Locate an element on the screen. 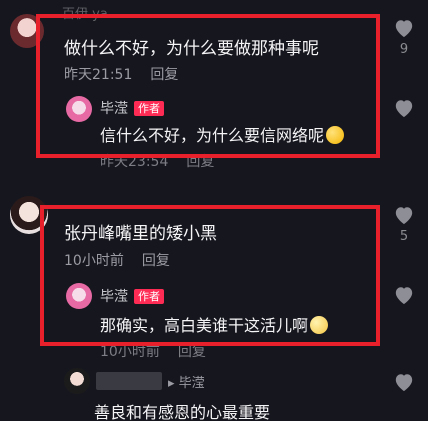 This screenshot has width=428, height=421. reply-button: 回复 is located at coordinates (192, 352).